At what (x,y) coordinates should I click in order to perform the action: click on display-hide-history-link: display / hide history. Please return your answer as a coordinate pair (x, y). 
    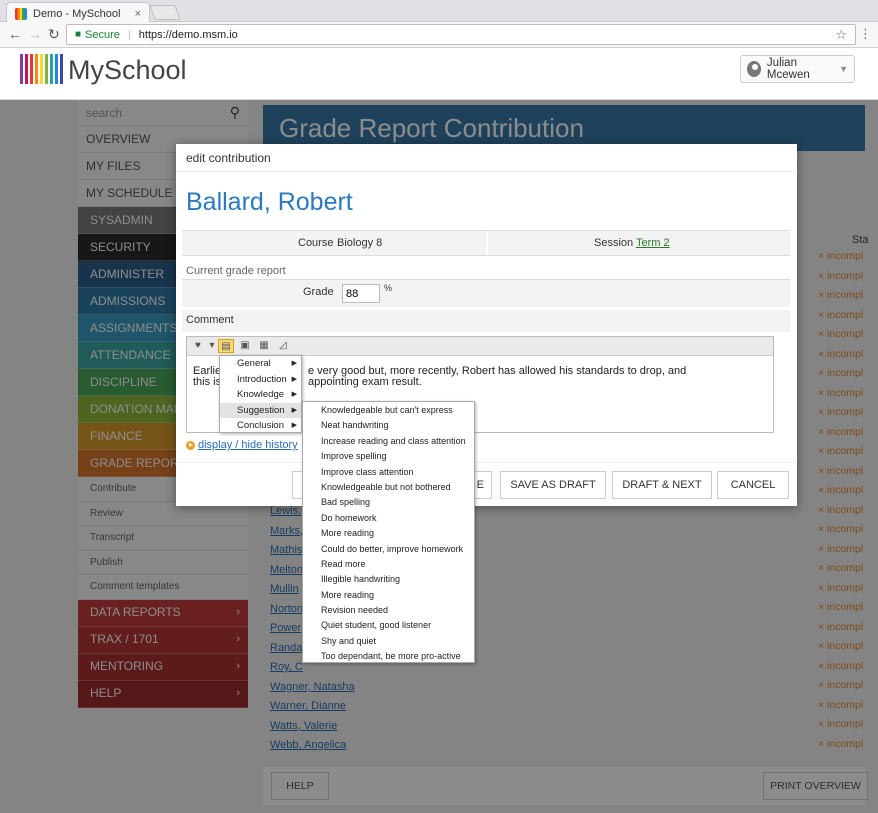
    Looking at the image, I should click on (248, 445).